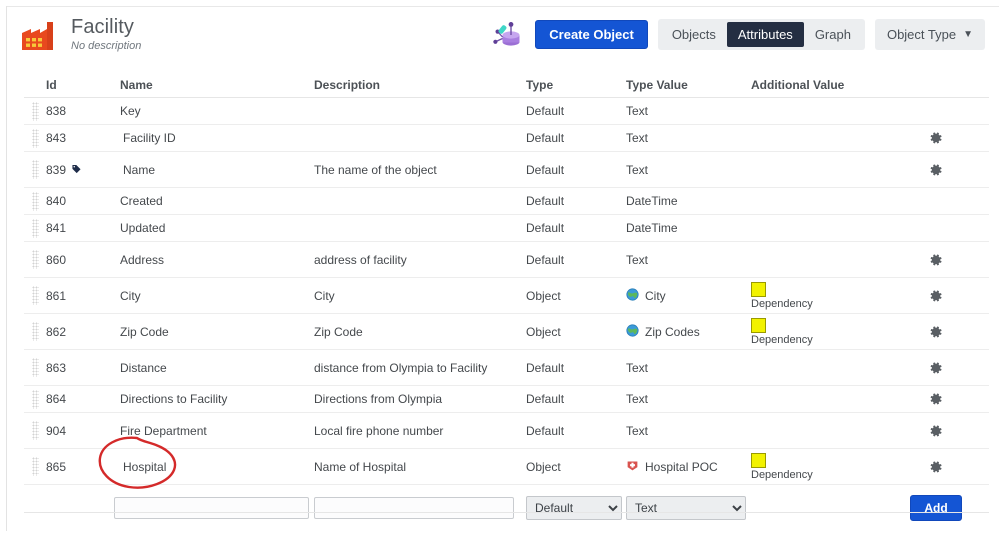 This screenshot has width=999, height=537. Describe the element at coordinates (80, 260) in the screenshot. I see `cell-id: 860` at that location.